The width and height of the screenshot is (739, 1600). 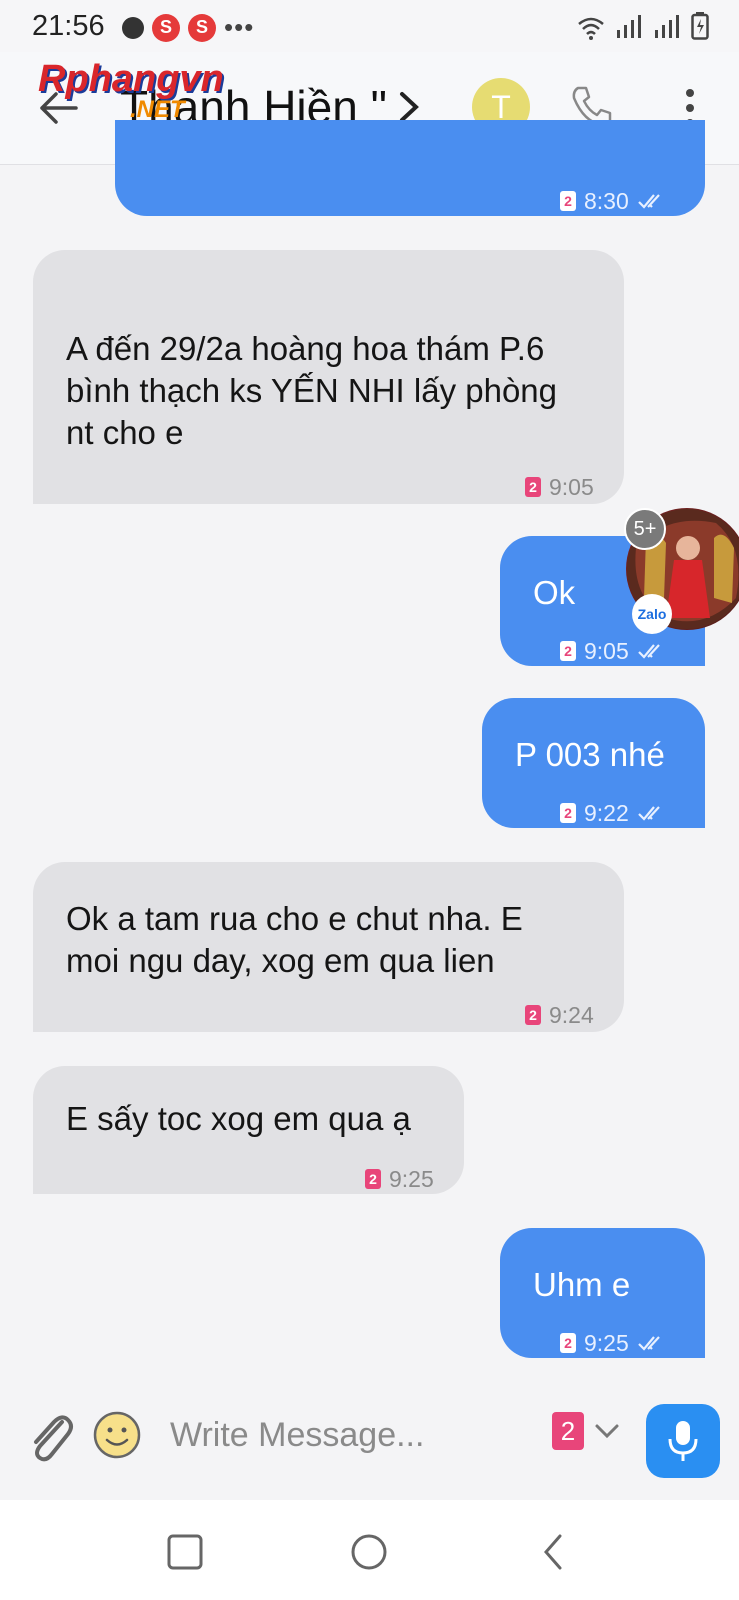 I want to click on home-icon, so click(x=369, y=1552).